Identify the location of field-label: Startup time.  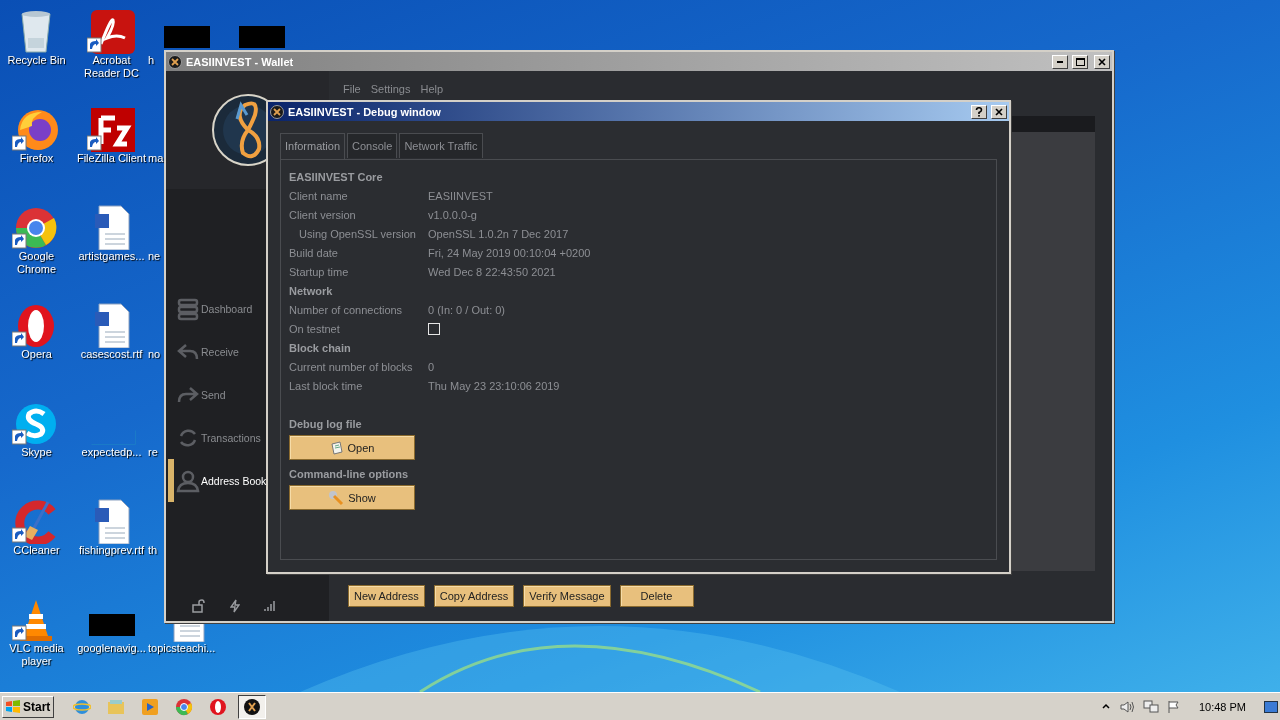
(319, 271).